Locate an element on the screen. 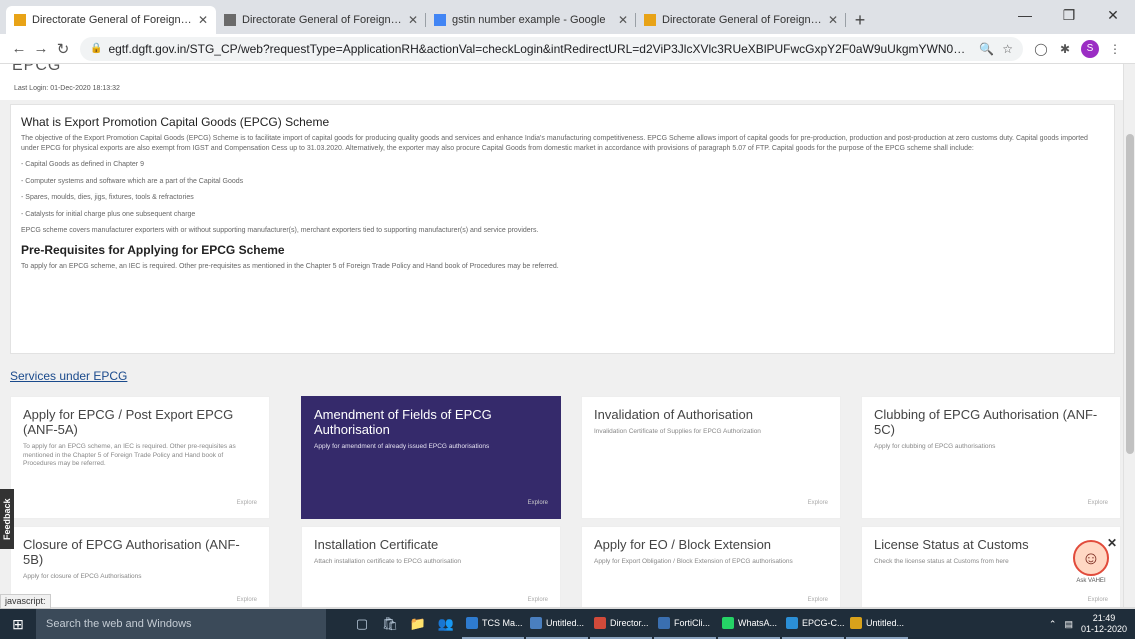 The height and width of the screenshot is (639, 1135). chat-assistant: ✕ ☺ Ask VAHEI is located at coordinates (1091, 571).